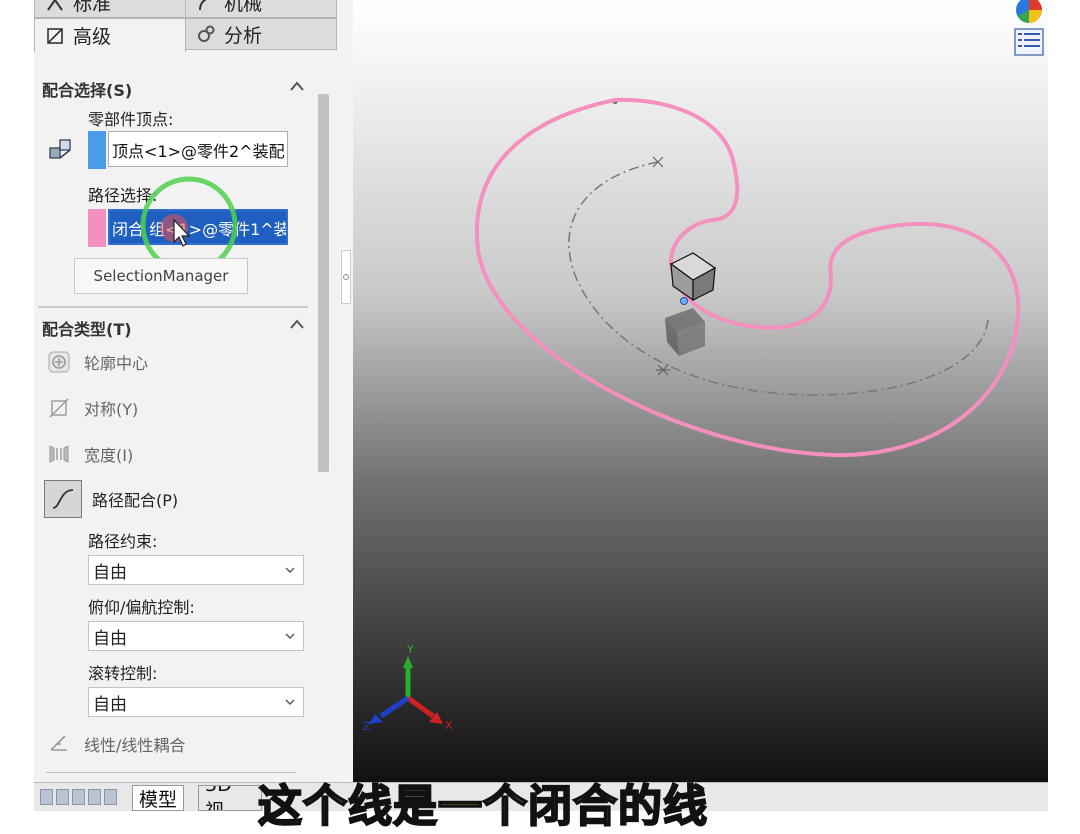 The image size is (1080, 834). I want to click on component-vertex-icon, so click(60, 149).